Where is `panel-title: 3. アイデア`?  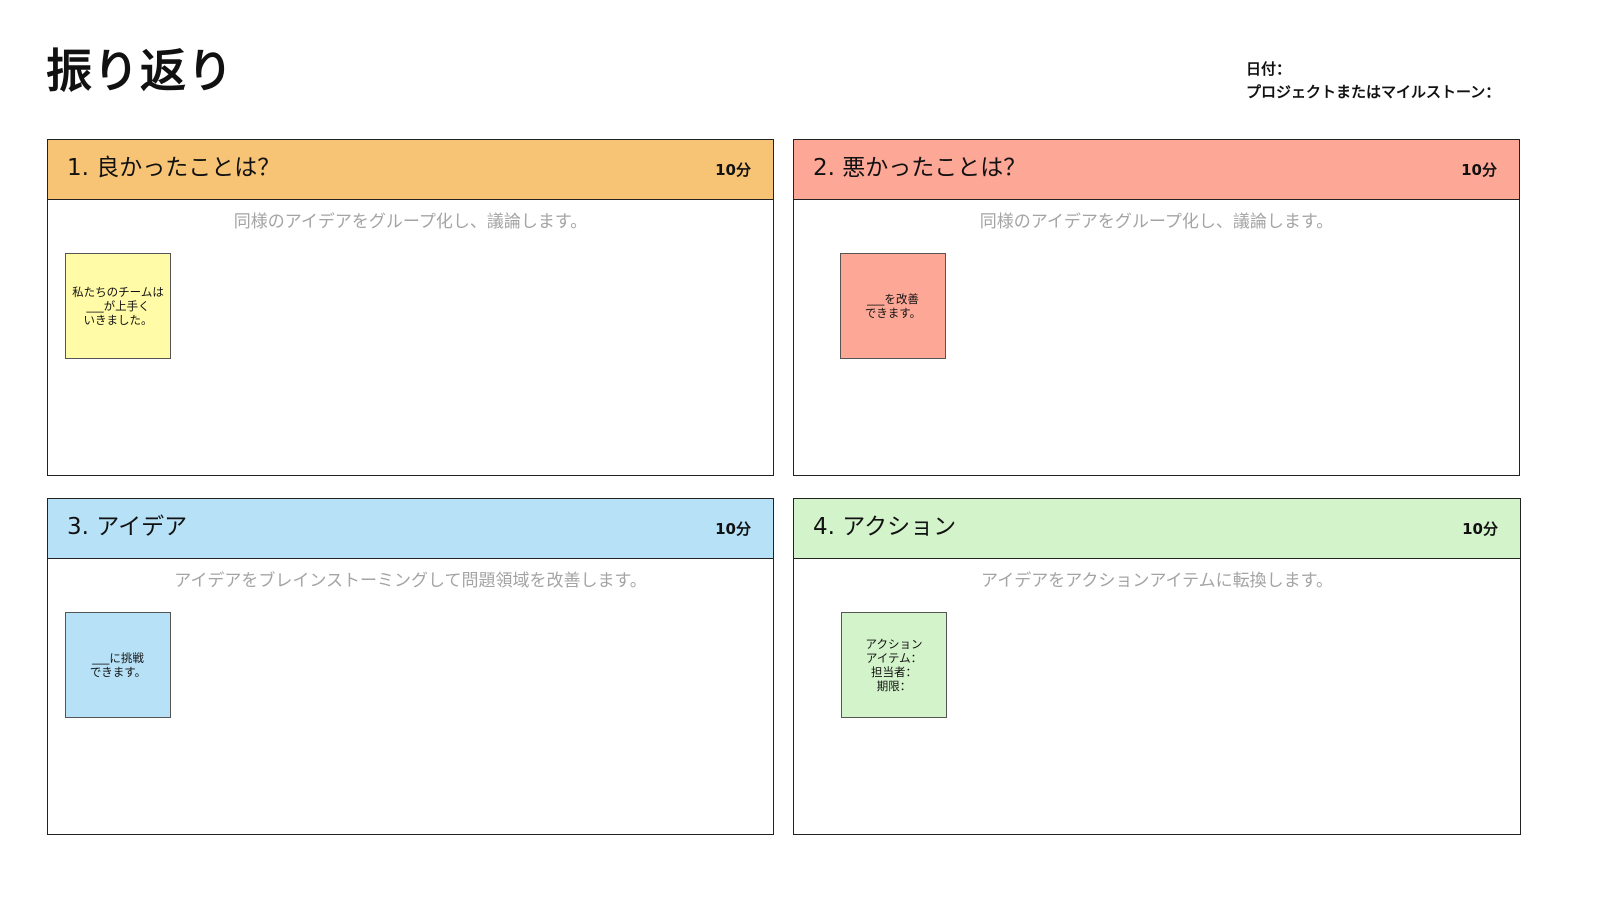
panel-title: 3. アイデア is located at coordinates (127, 527).